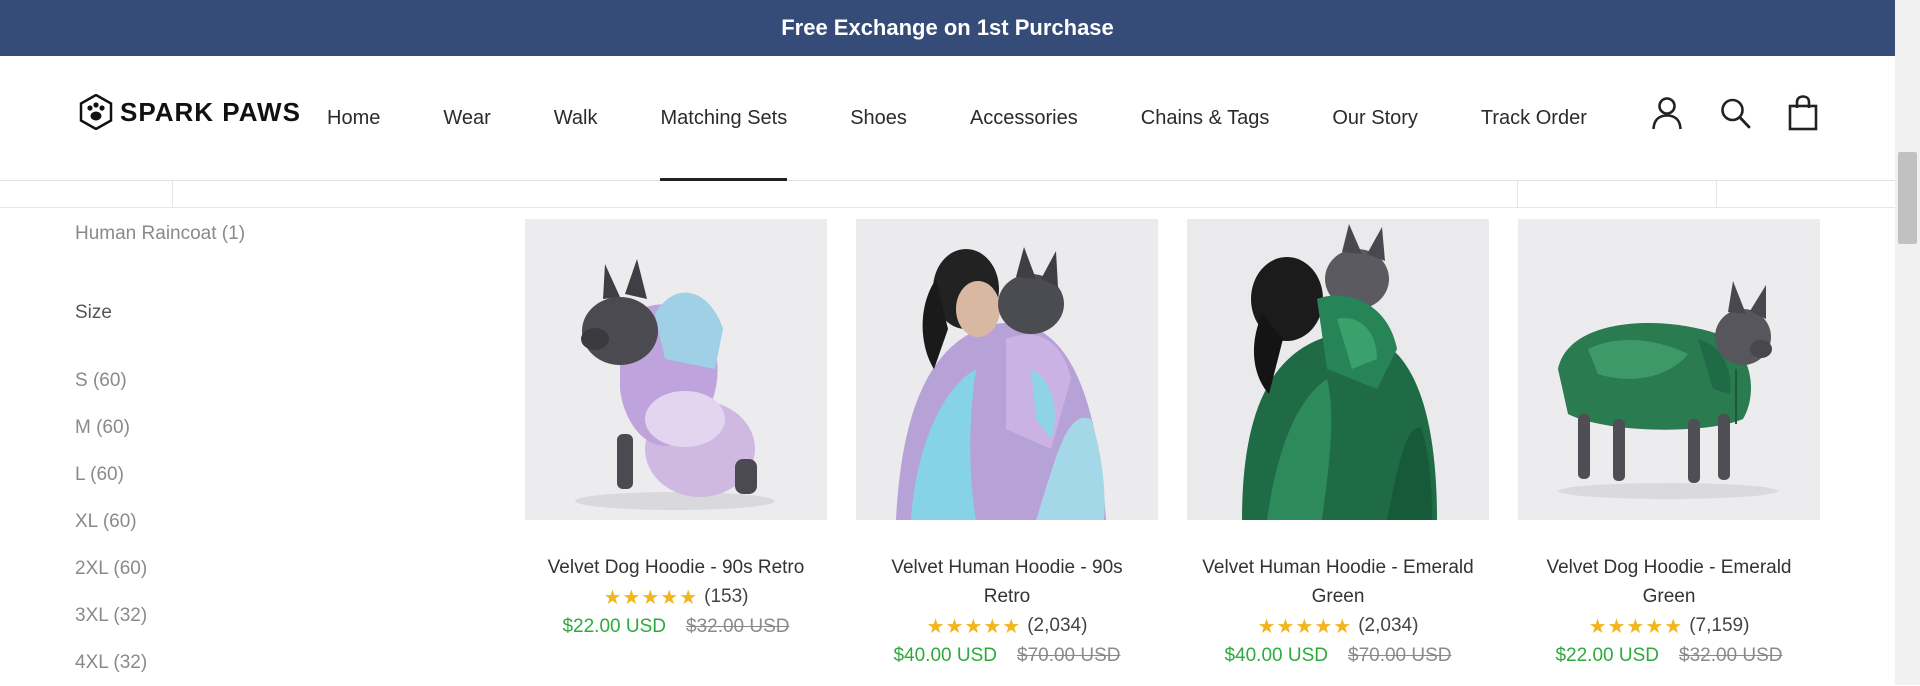  Describe the element at coordinates (1534, 118) in the screenshot. I see `nav-item-track-order: Track Order` at that location.